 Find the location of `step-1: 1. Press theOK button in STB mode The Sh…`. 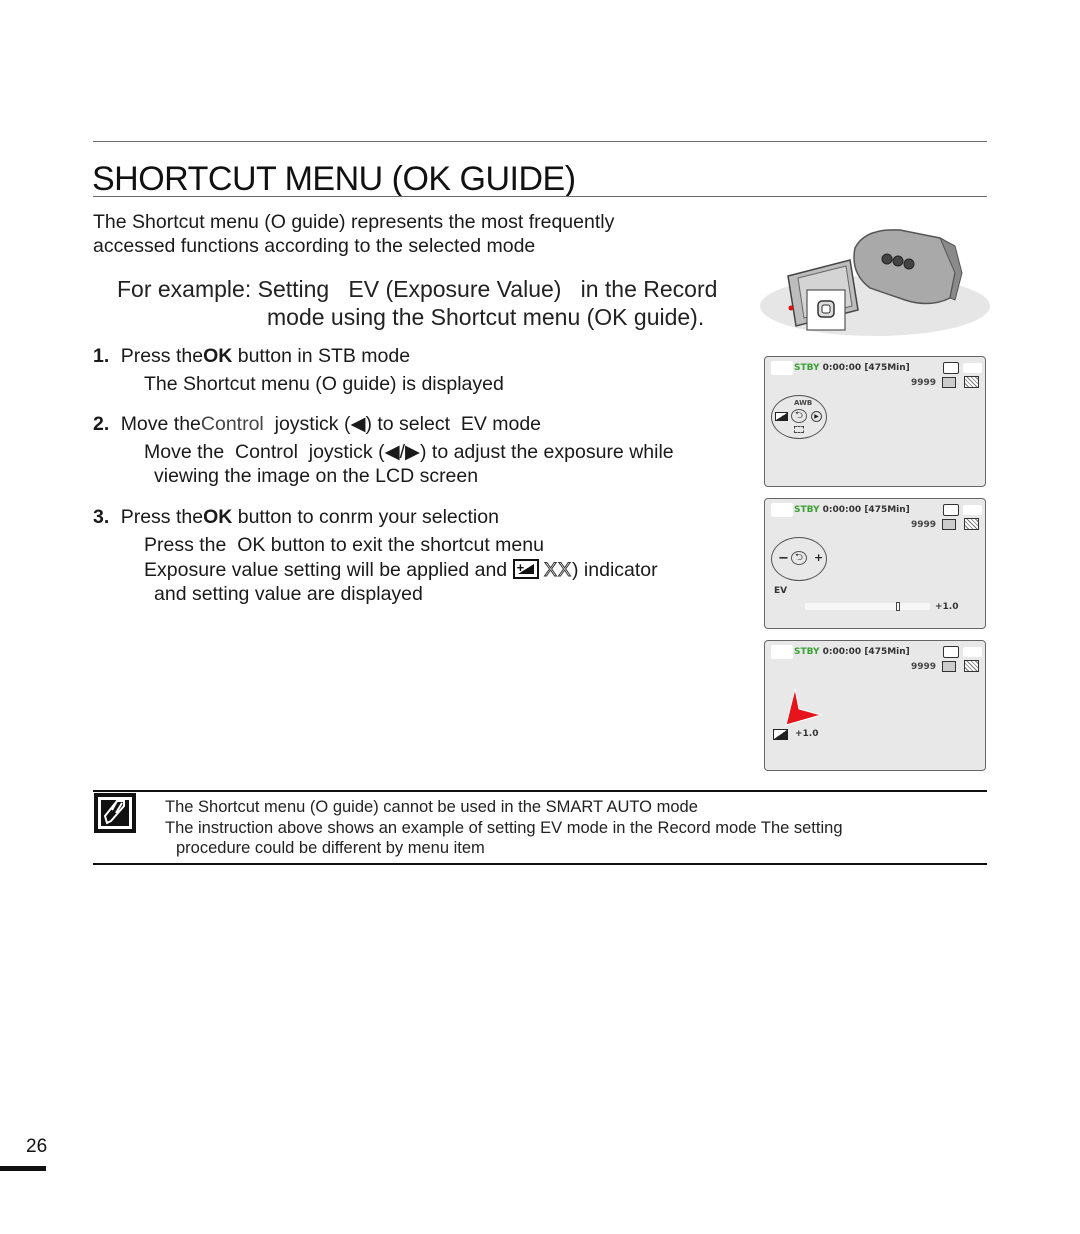

step-1: 1. Press theOK button in STB mode The Sh… is located at coordinates (298, 370).